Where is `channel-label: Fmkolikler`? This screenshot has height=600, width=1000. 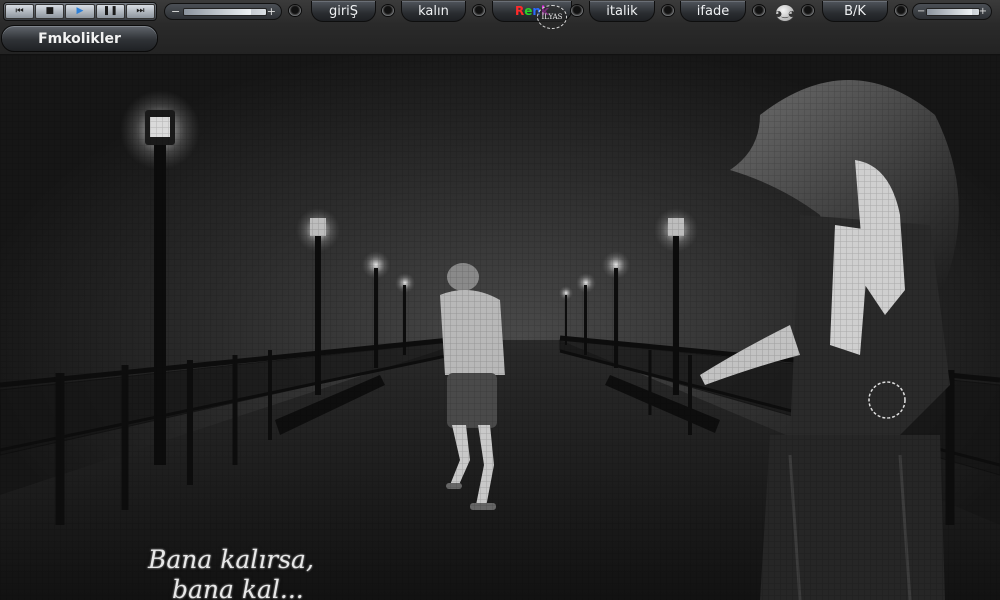
channel-label: Fmkolikler is located at coordinates (79, 38).